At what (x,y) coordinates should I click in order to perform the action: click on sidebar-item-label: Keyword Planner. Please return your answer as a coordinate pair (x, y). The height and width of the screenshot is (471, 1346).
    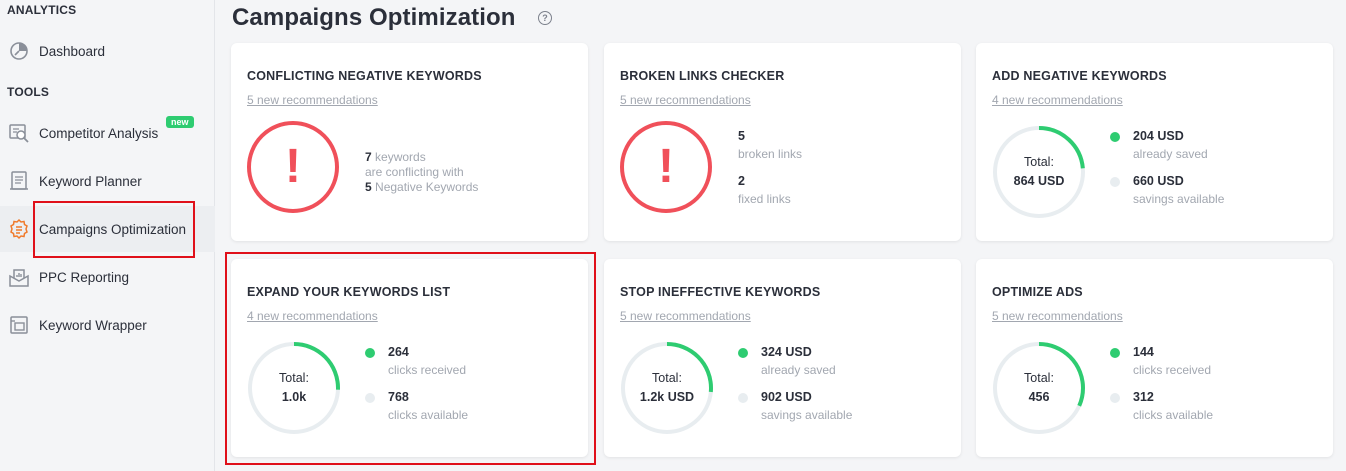
    Looking at the image, I should click on (90, 181).